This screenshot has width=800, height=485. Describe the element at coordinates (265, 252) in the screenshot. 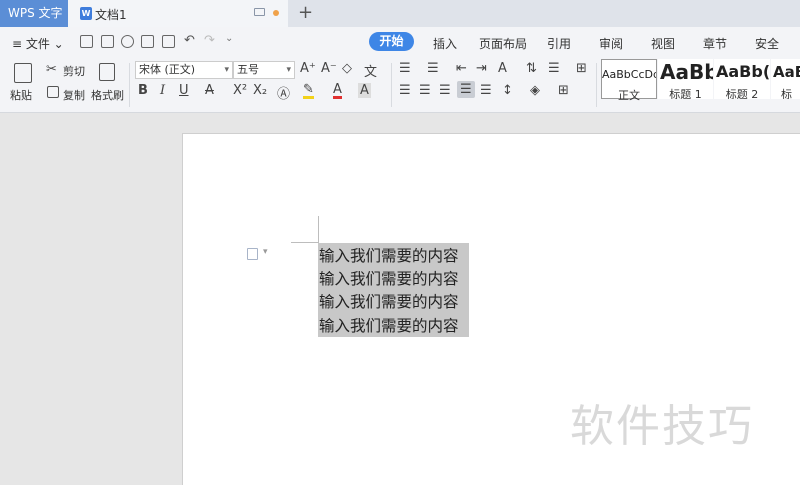

I see `chevron-down-icon: ▾` at that location.